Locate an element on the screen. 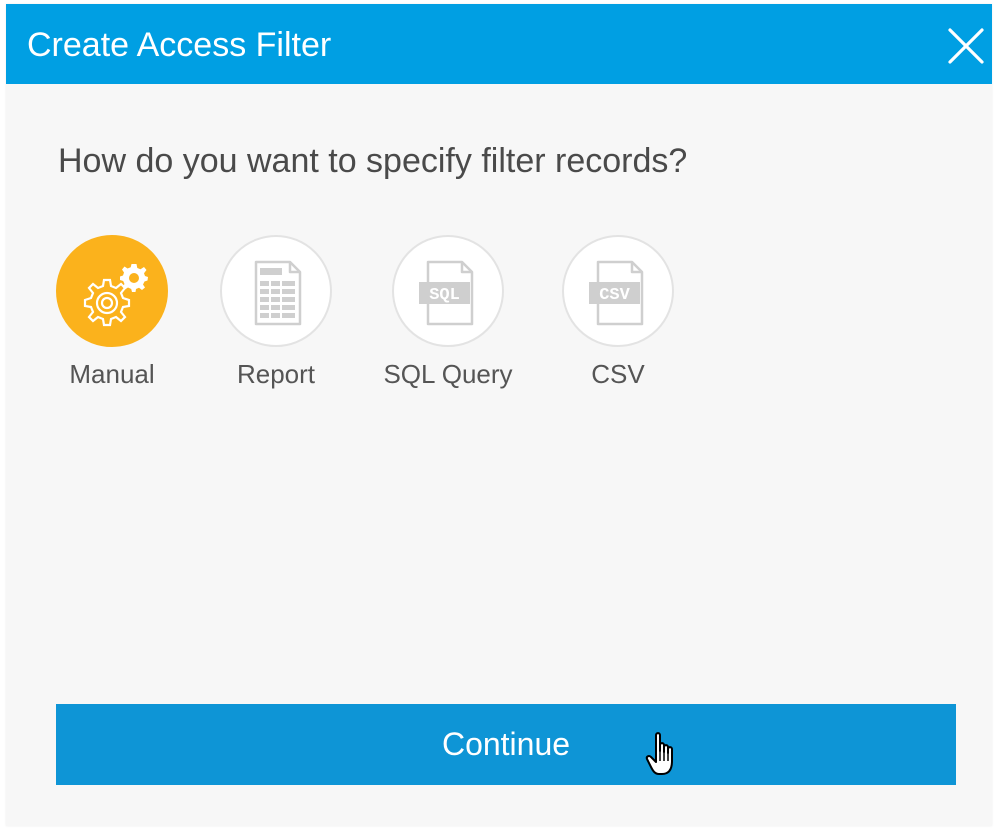  option-csv: CSV CSV is located at coordinates (620, 314).